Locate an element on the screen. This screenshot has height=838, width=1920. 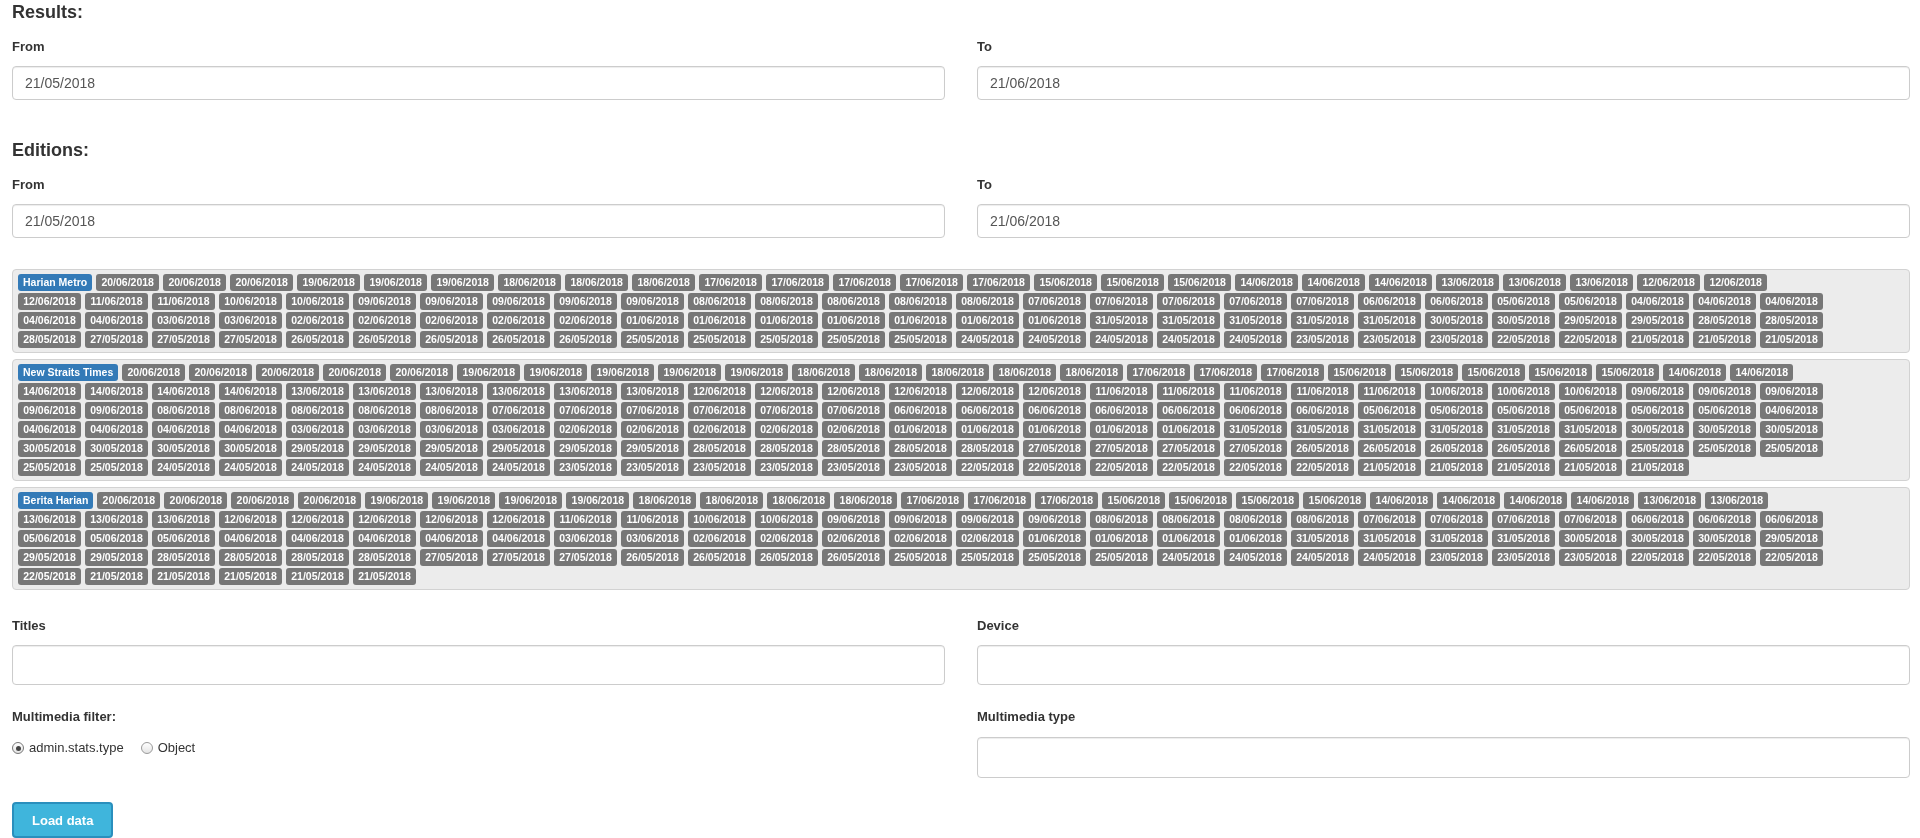
date-badge: 24/05/2018 is located at coordinates (1322, 557).